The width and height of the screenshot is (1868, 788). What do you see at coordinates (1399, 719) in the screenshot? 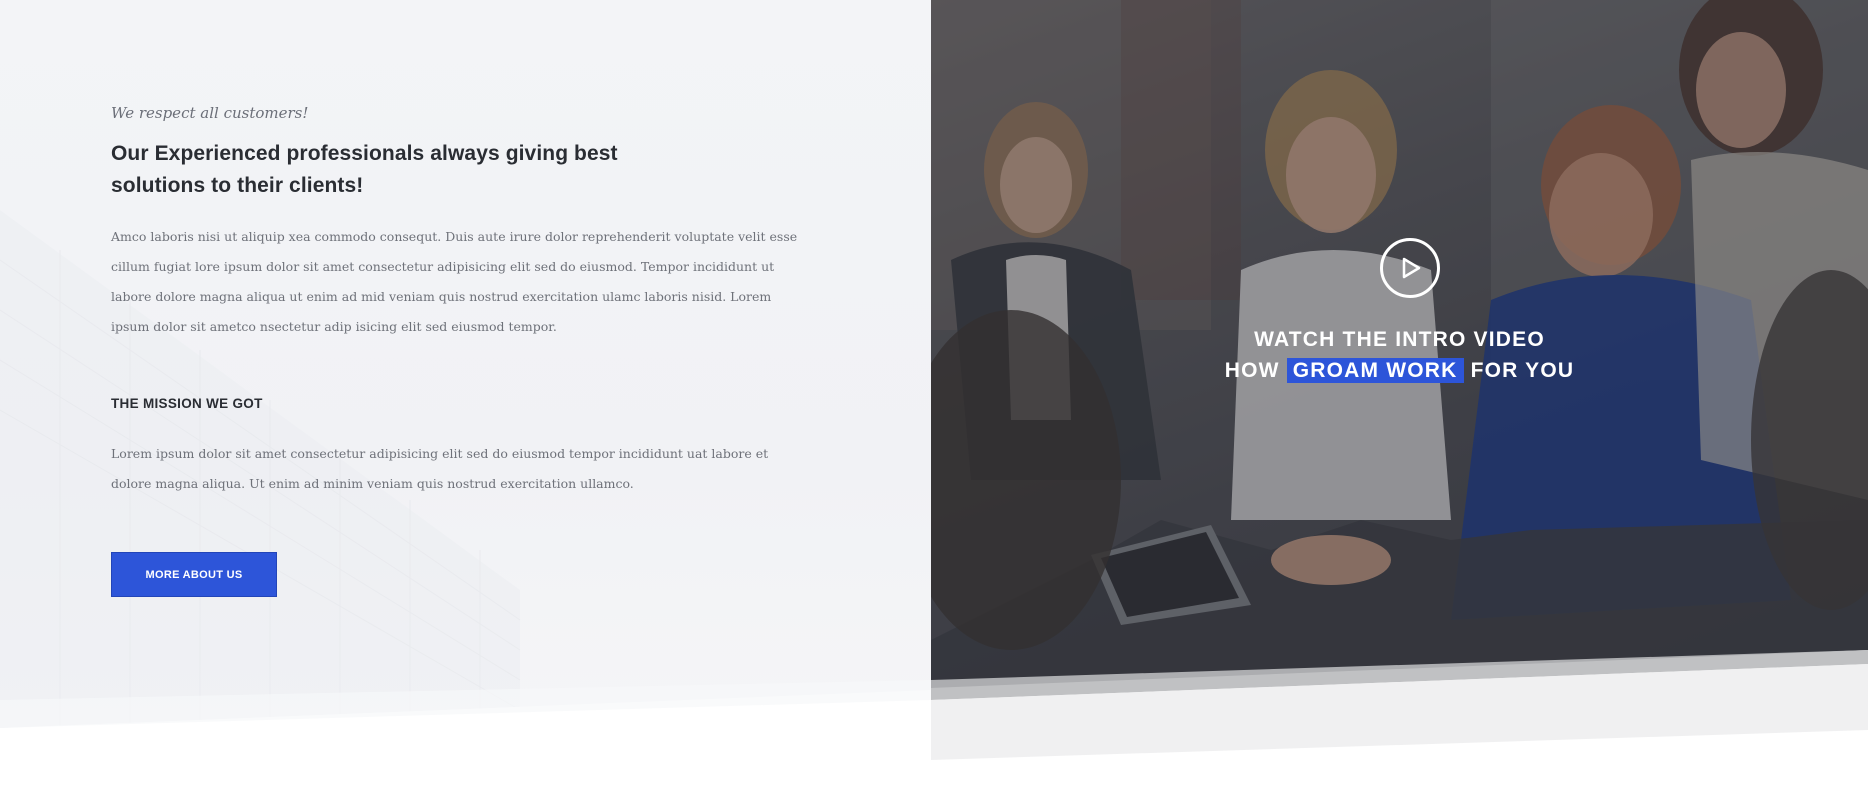
I see `bottom-wedge-right` at bounding box center [1399, 719].